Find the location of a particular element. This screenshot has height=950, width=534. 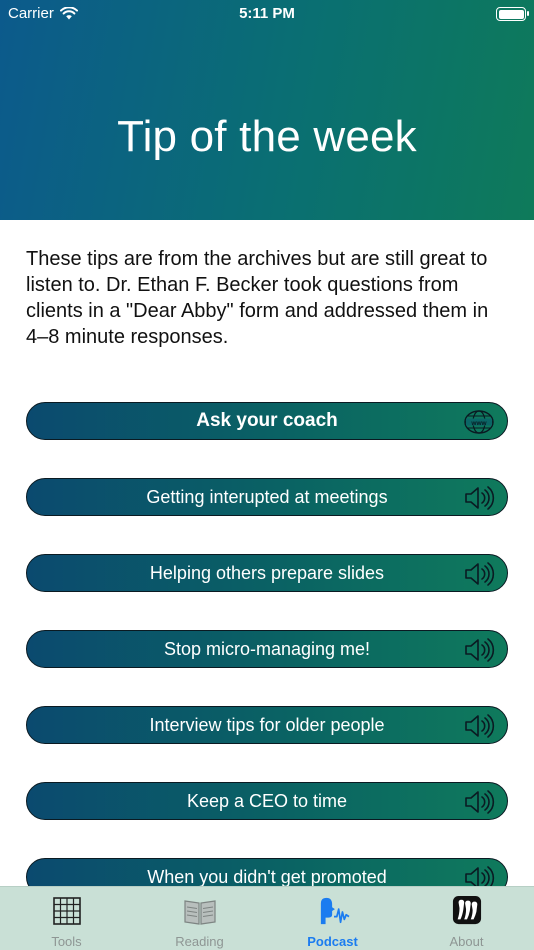

status-time: 5:11 PM is located at coordinates (267, 13).